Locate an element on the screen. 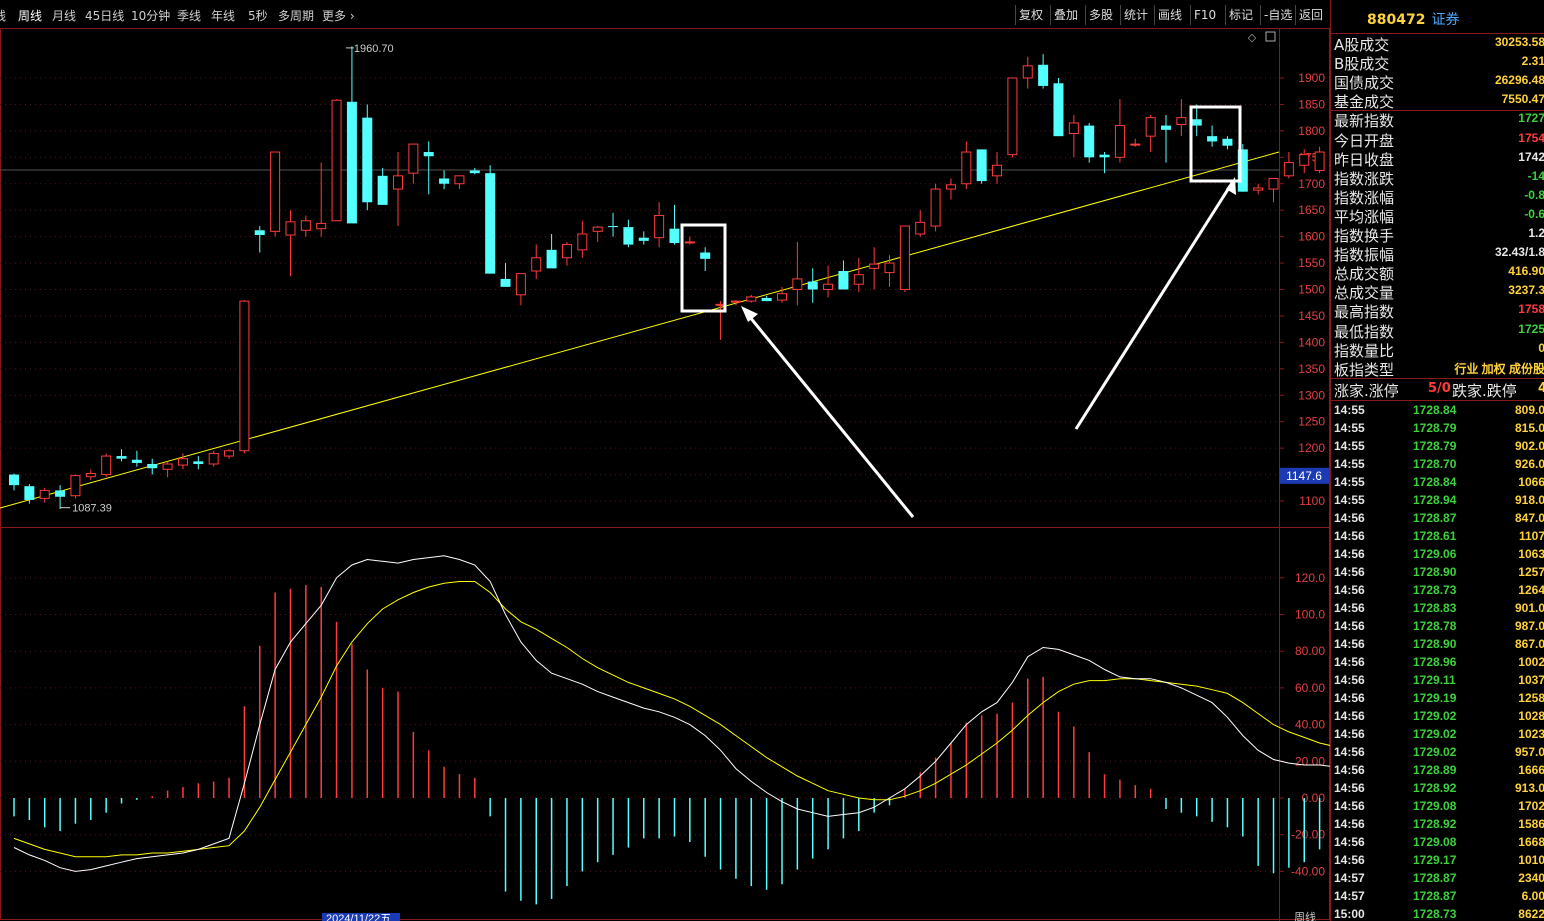  macd-tick-label: -40.00 is located at coordinates (1308, 871).